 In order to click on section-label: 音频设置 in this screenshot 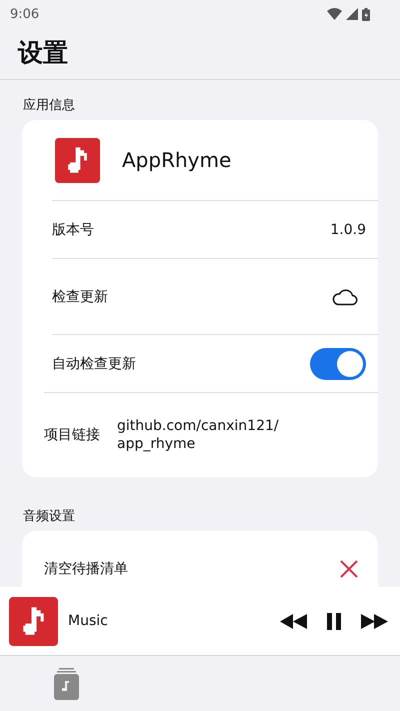, I will do `click(48, 517)`.